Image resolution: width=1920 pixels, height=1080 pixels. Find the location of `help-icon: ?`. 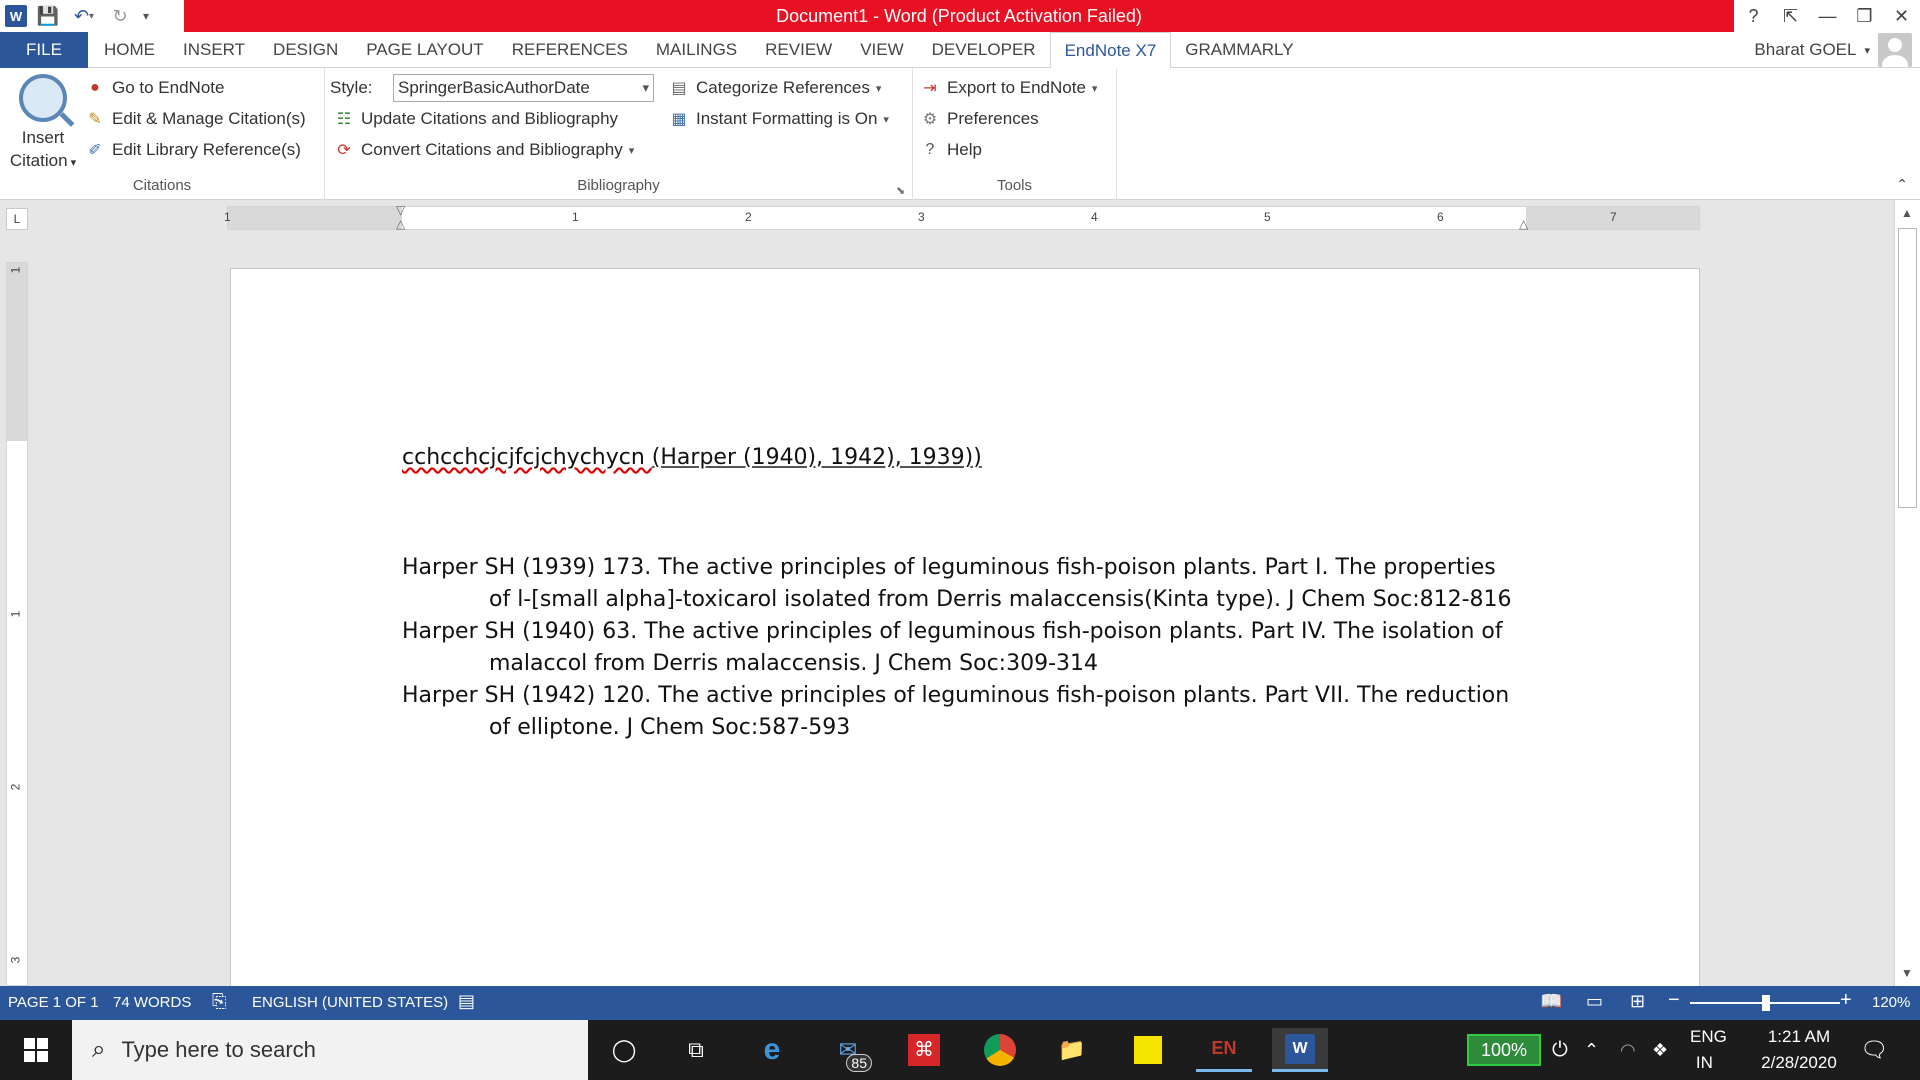

help-icon: ? is located at coordinates (1753, 16).